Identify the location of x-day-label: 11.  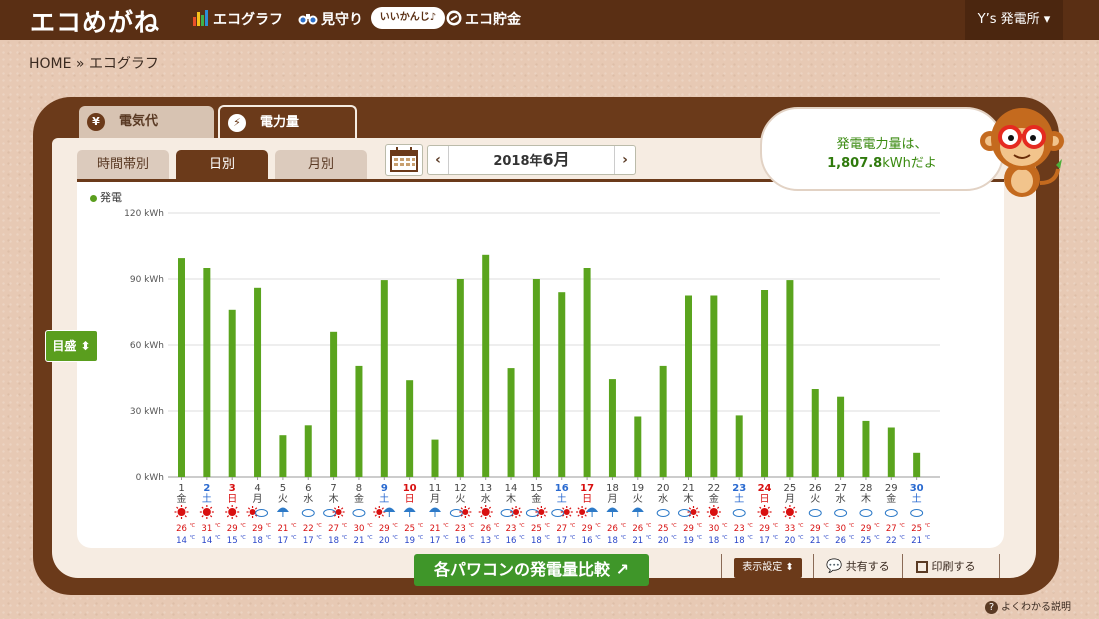
(435, 488).